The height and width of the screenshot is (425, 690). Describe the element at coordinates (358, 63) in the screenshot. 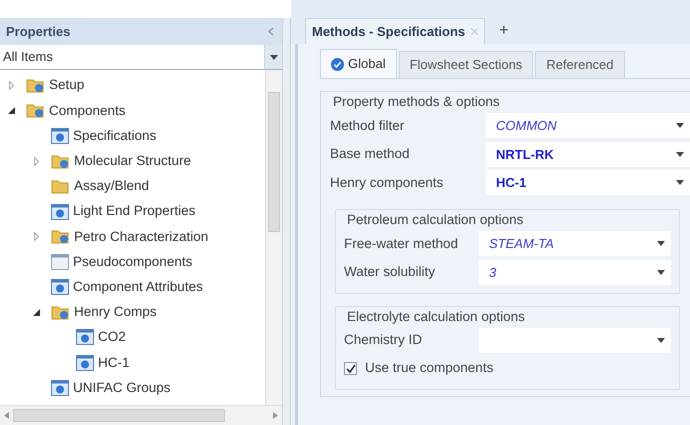

I see `tab: Global` at that location.